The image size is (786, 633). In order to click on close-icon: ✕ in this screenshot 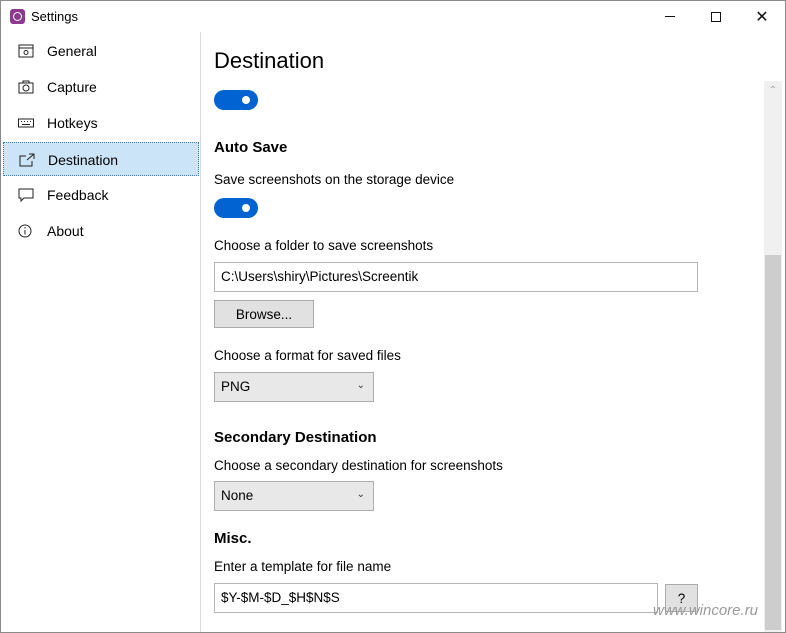, I will do `click(762, 17)`.